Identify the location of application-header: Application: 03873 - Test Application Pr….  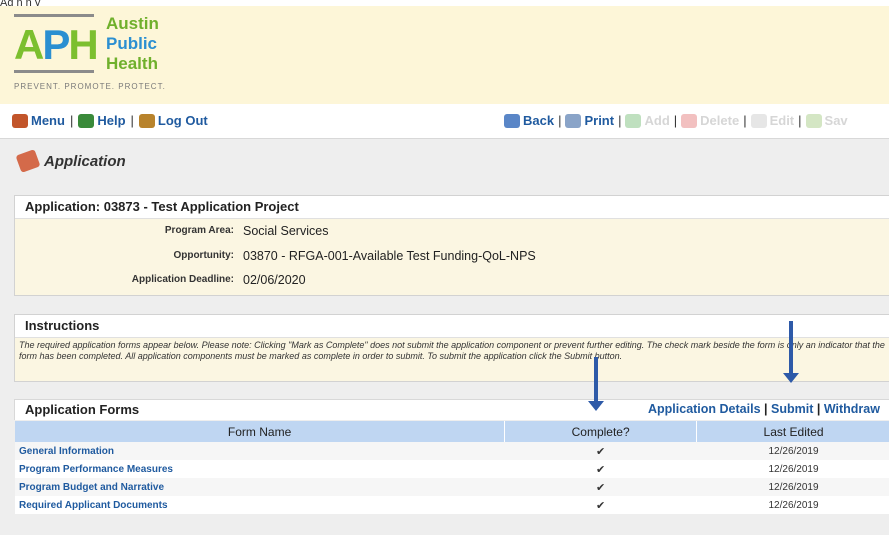
(452, 207).